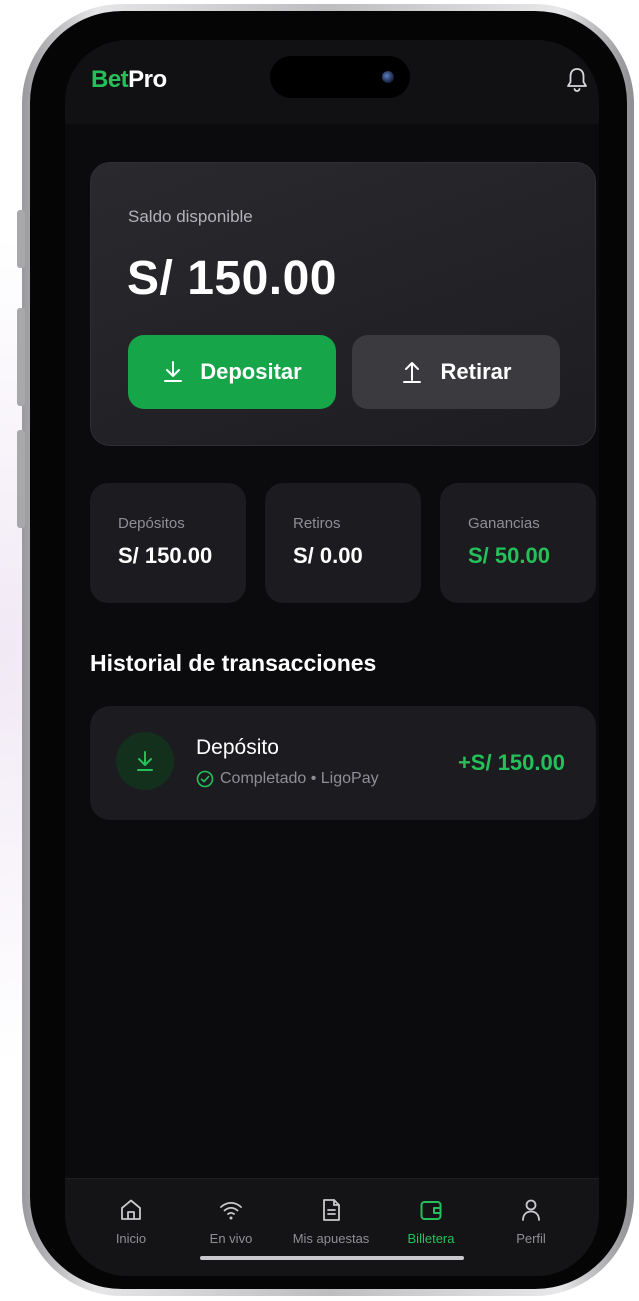 This screenshot has height=1301, width=639. What do you see at coordinates (231, 1238) in the screenshot?
I see `nav-label: En vivo` at bounding box center [231, 1238].